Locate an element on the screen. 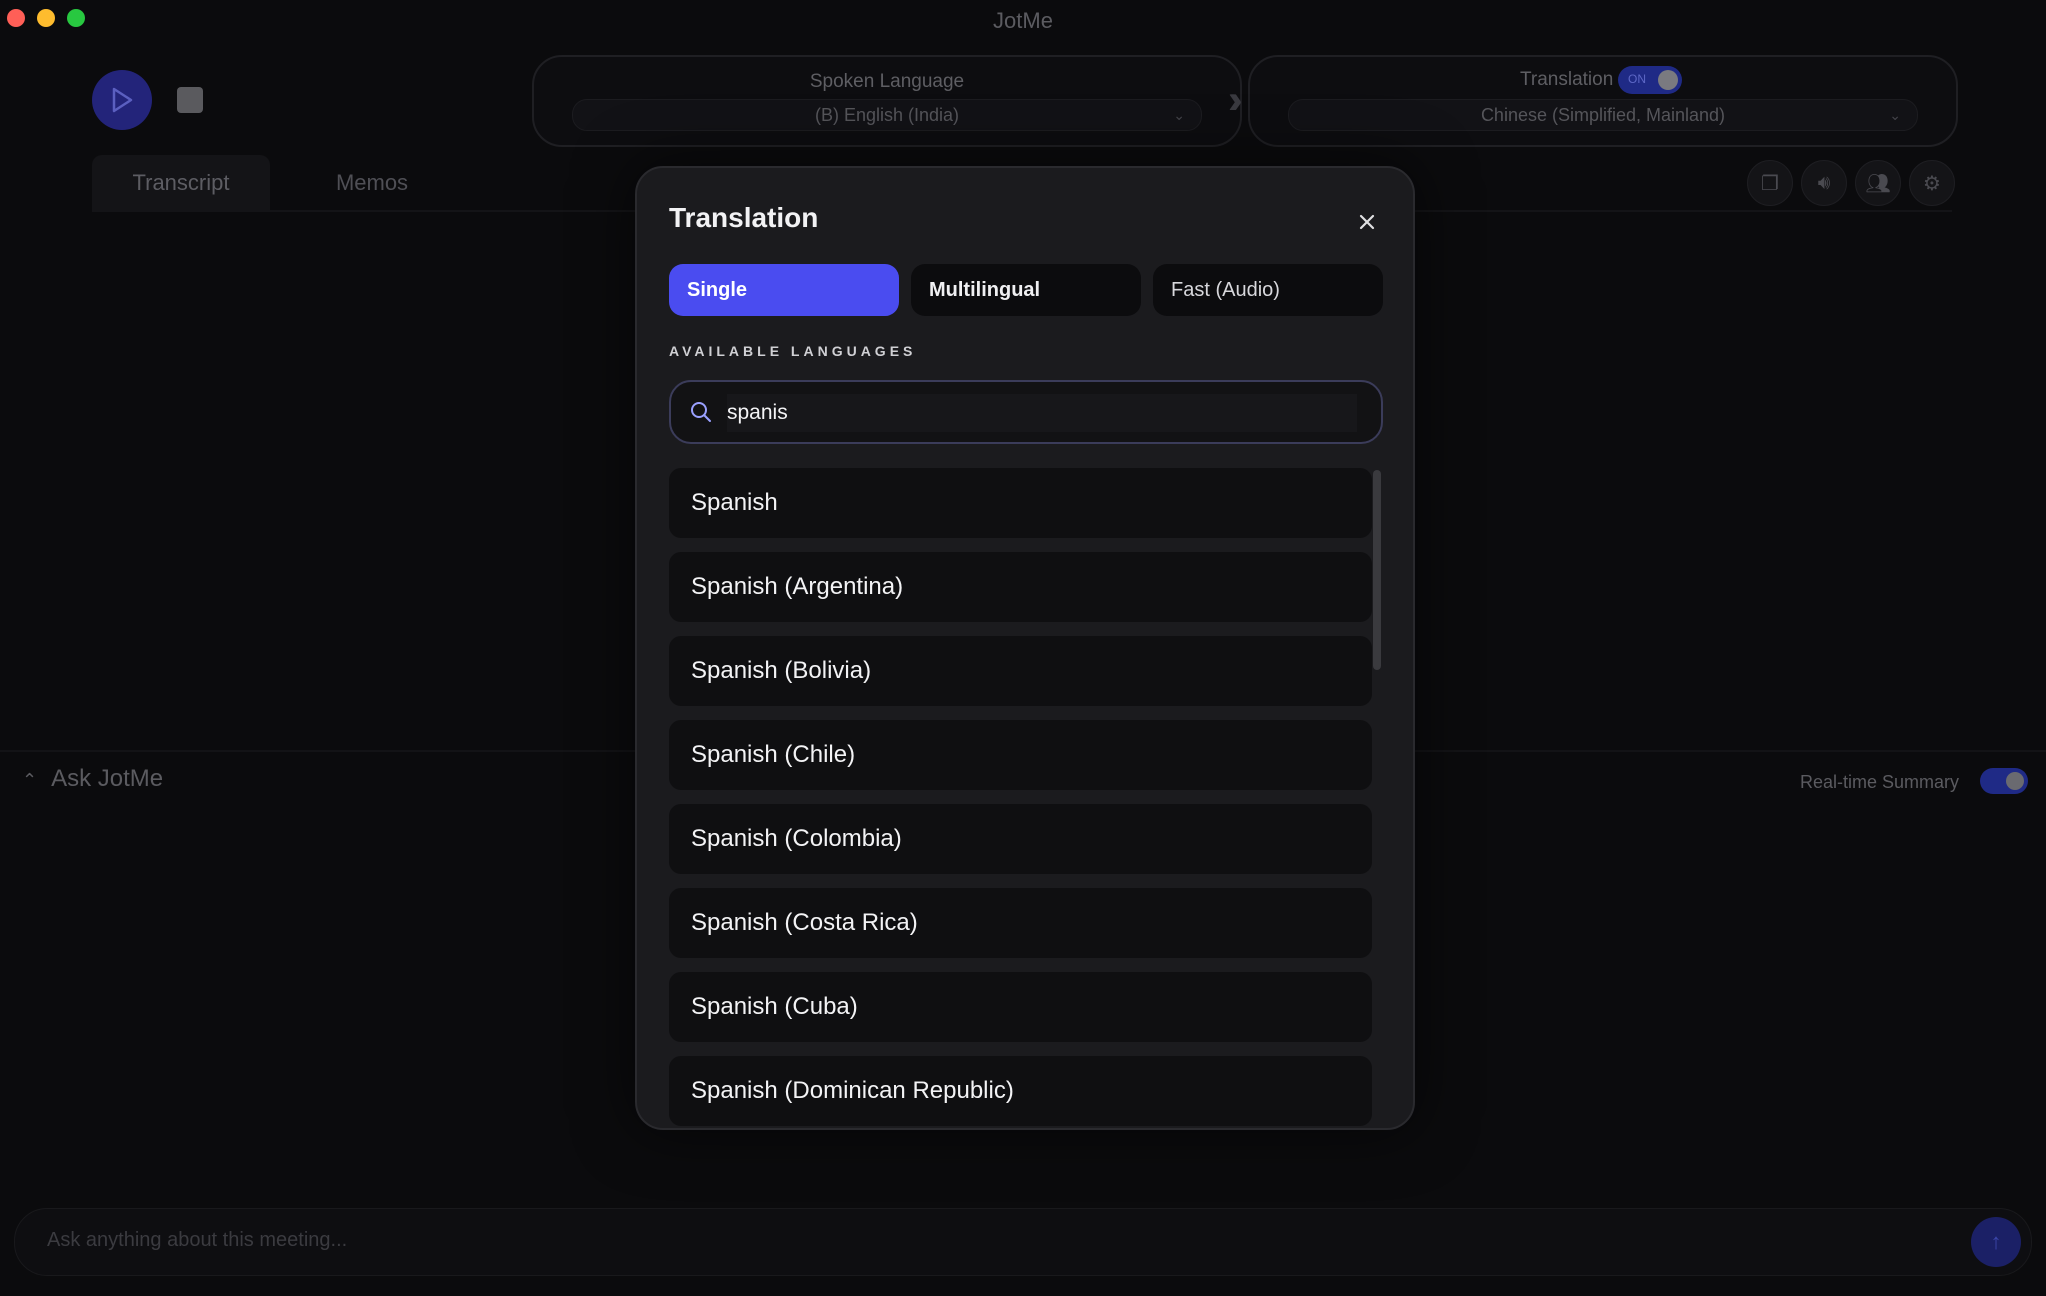  spoken-language-card: Spoken Language (B) English (India) ⌄ is located at coordinates (887, 101).